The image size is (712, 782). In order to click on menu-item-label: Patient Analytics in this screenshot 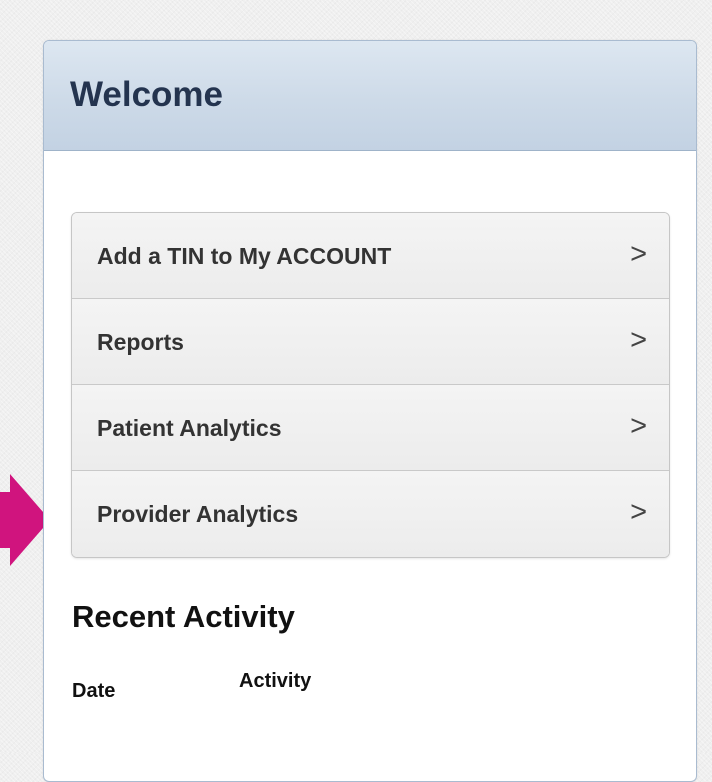, I will do `click(189, 428)`.